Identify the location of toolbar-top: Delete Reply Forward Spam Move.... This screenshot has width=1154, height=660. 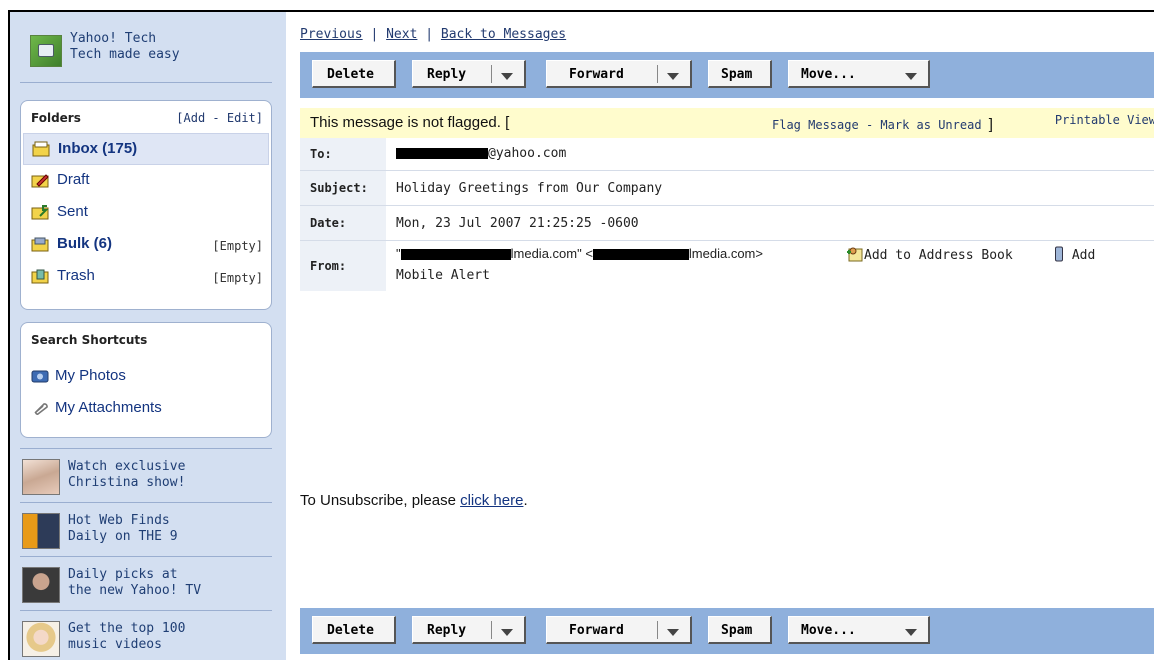
(727, 75).